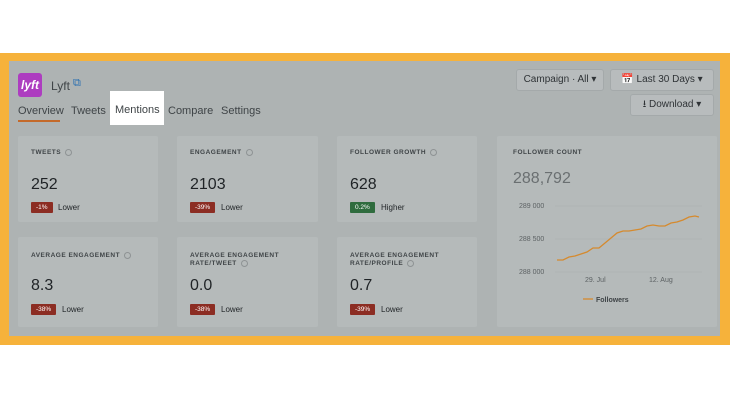 The image size is (730, 400). What do you see at coordinates (595, 280) in the screenshot?
I see `x-tick-label: 29. Jul` at bounding box center [595, 280].